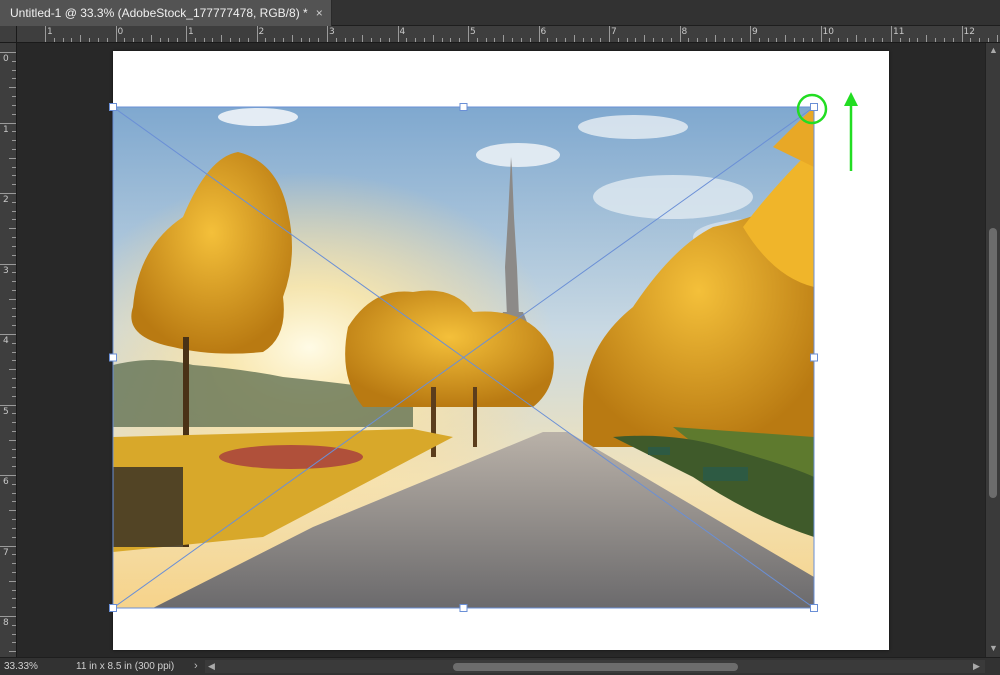 Image resolution: width=1000 pixels, height=675 pixels. Describe the element at coordinates (8, 356) in the screenshot. I see `vertical-ruler: 0 1 2 3 4 5 6 7 8` at that location.